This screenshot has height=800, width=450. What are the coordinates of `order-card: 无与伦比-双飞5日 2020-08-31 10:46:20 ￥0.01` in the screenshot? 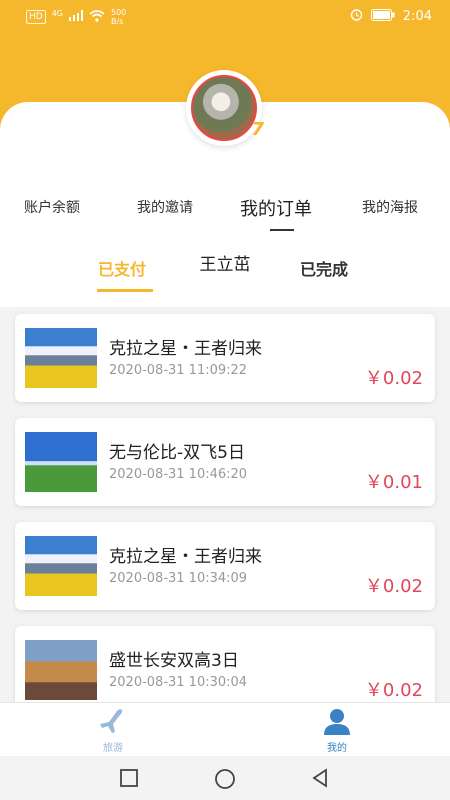 It's located at (225, 462).